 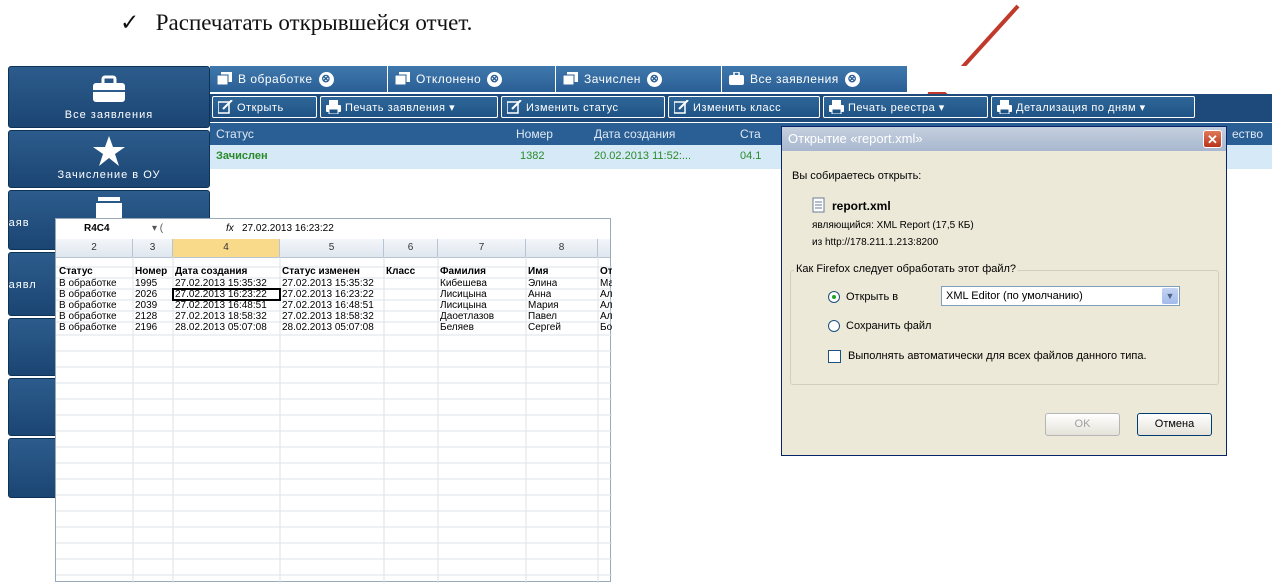 What do you see at coordinates (1004, 139) in the screenshot?
I see `dialog-title-bar: Открытие «report.xml» ✕` at bounding box center [1004, 139].